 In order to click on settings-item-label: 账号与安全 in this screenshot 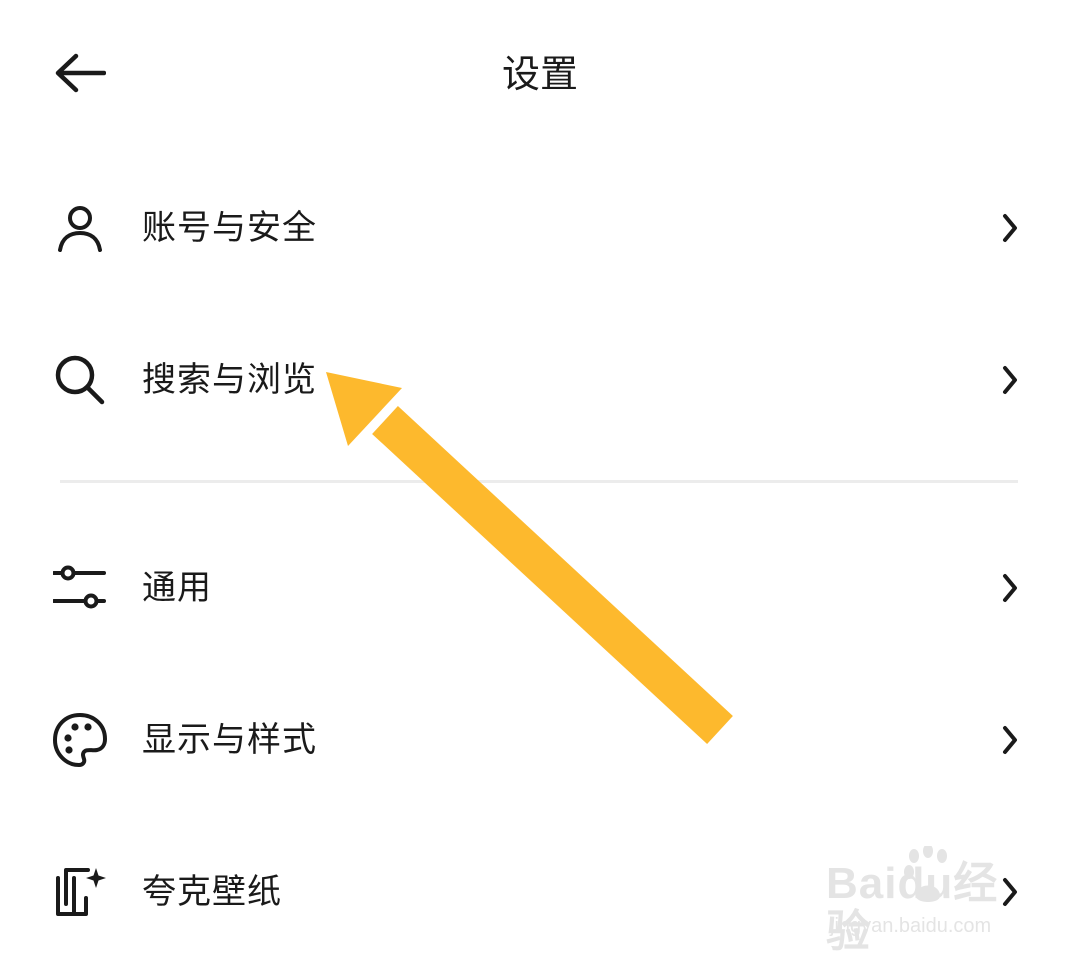, I will do `click(229, 228)`.